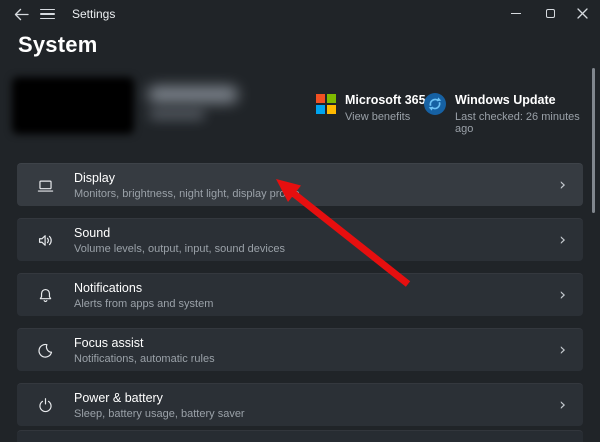 This screenshot has height=442, width=600. Describe the element at coordinates (92, 232) in the screenshot. I see `settings-item-title: Sound` at that location.